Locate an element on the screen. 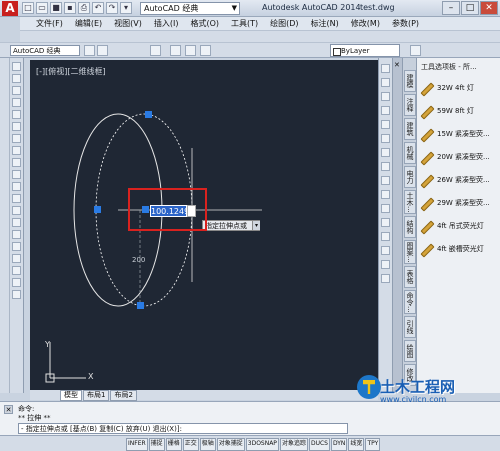 Image resolution: width=500 pixels, height=451 pixels. line-icon is located at coordinates (16, 66).